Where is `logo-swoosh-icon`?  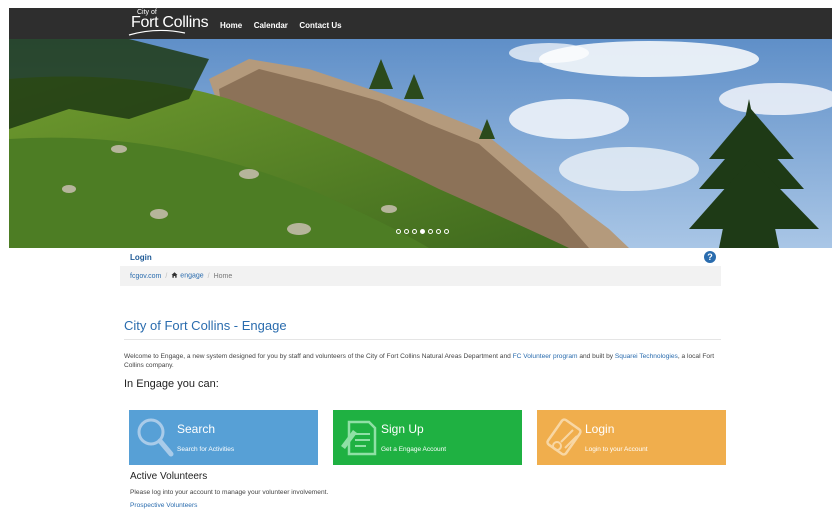 logo-swoosh-icon is located at coordinates (157, 32).